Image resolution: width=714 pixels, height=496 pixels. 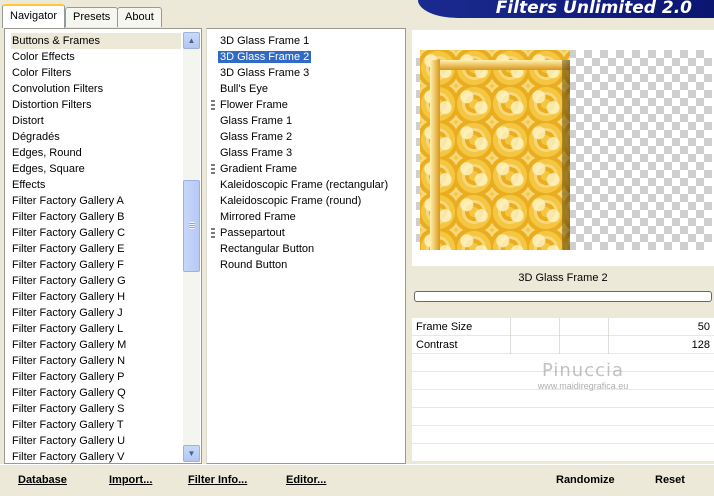 I want to click on reset-button: Reset, so click(x=670, y=480).